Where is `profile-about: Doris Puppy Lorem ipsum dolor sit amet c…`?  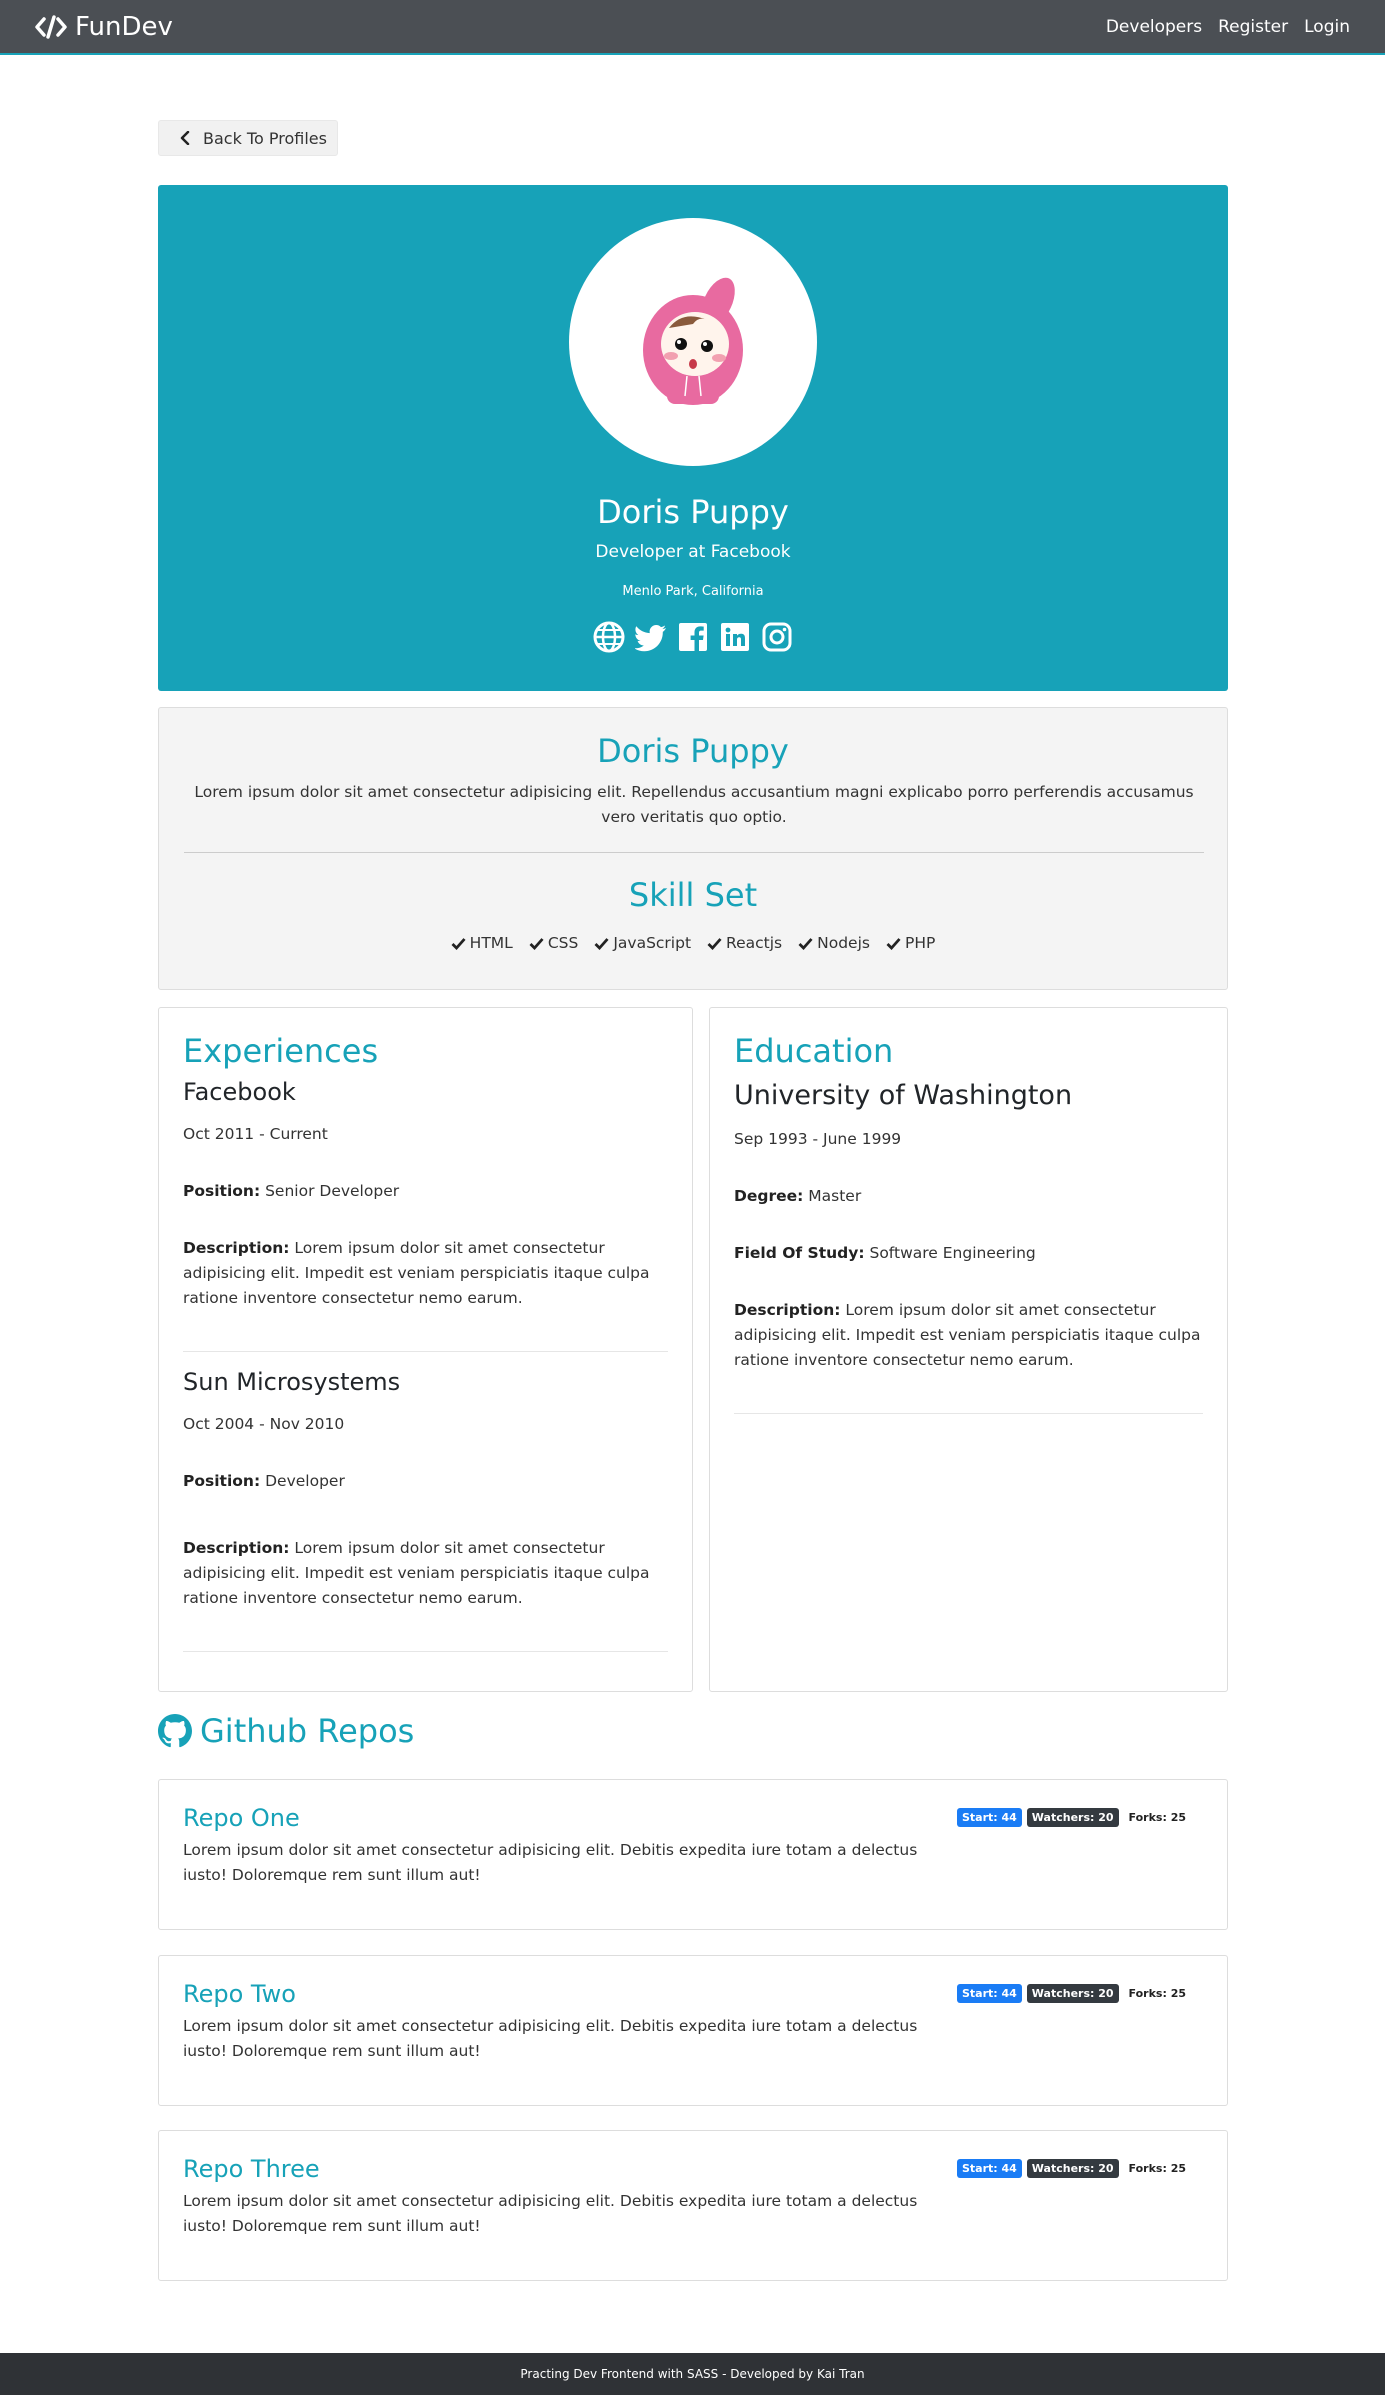
profile-about: Doris Puppy Lorem ipsum dolor sit amet c… is located at coordinates (693, 848).